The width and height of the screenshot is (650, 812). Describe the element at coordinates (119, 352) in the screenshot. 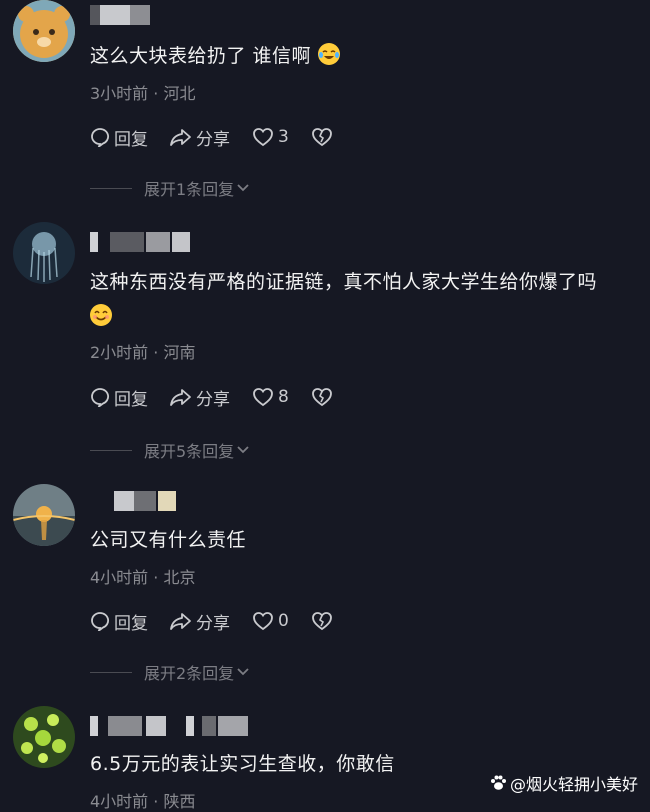

I see `comment-time: 2小时前` at that location.